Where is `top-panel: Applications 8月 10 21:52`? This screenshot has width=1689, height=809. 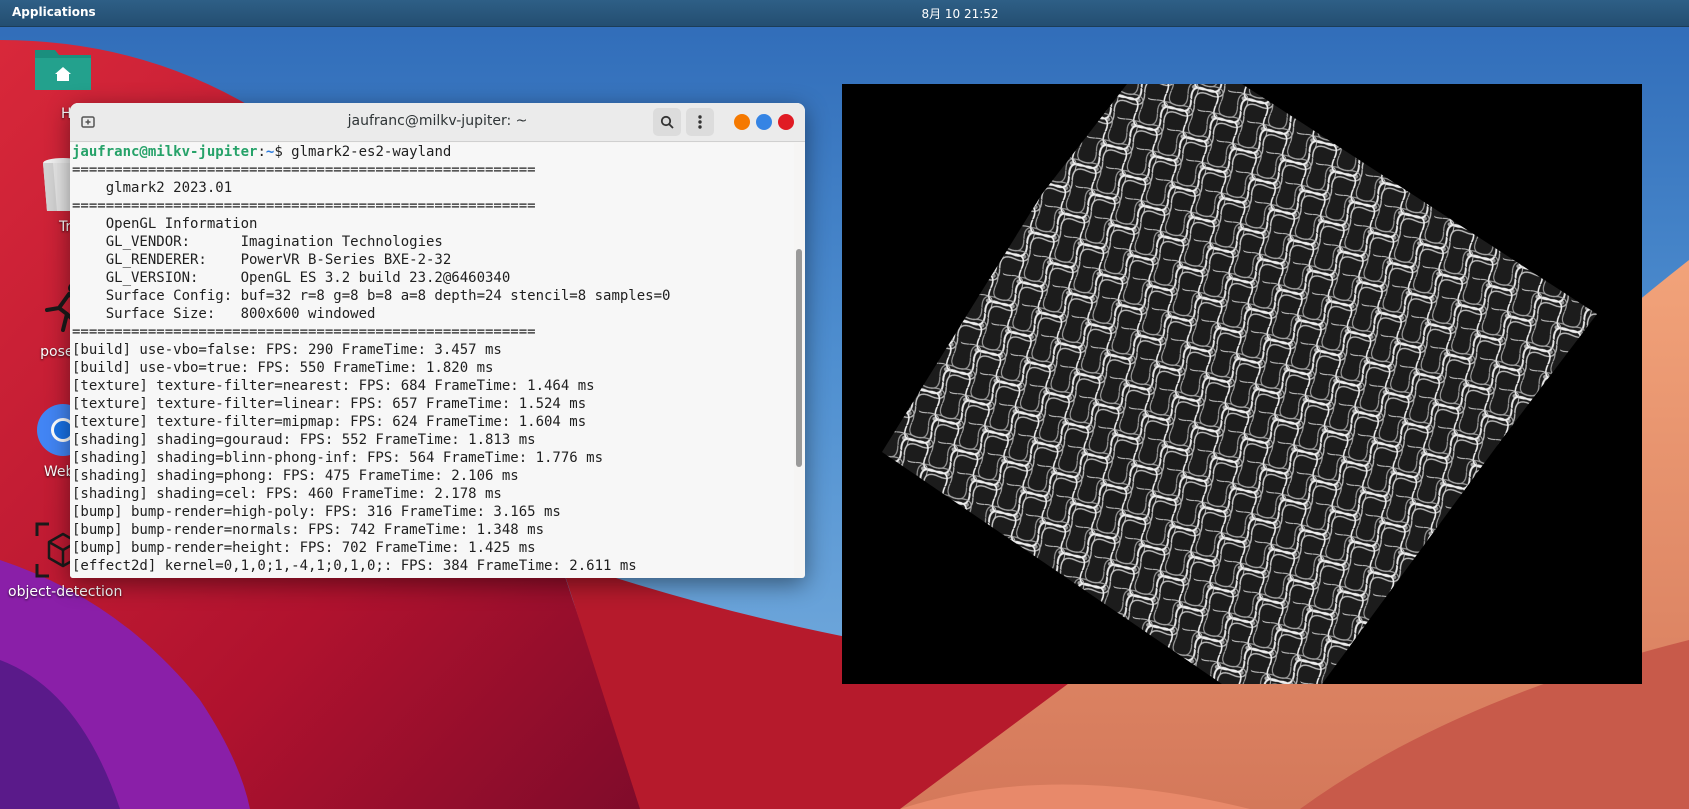
top-panel: Applications 8月 10 21:52 is located at coordinates (844, 13).